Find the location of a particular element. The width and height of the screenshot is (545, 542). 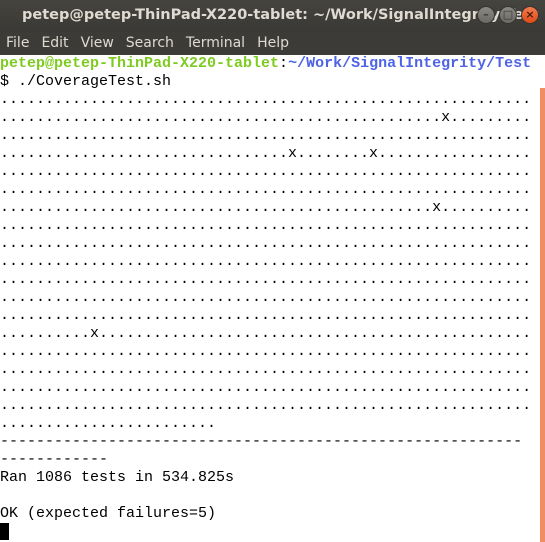

result-line: OK (expected failures=5) is located at coordinates (108, 513).